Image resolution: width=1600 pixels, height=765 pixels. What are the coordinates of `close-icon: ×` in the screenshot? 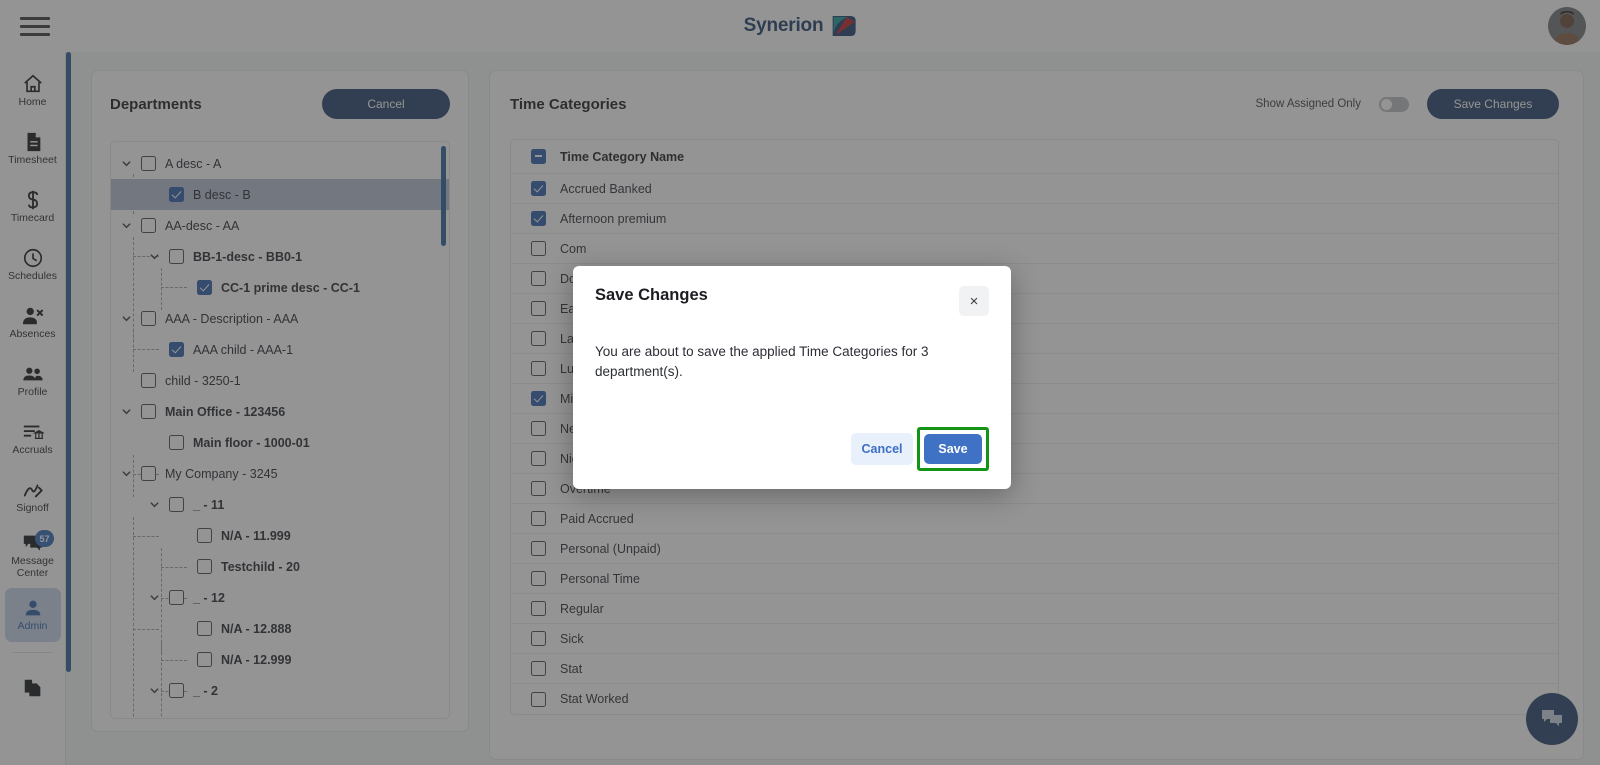 It's located at (974, 301).